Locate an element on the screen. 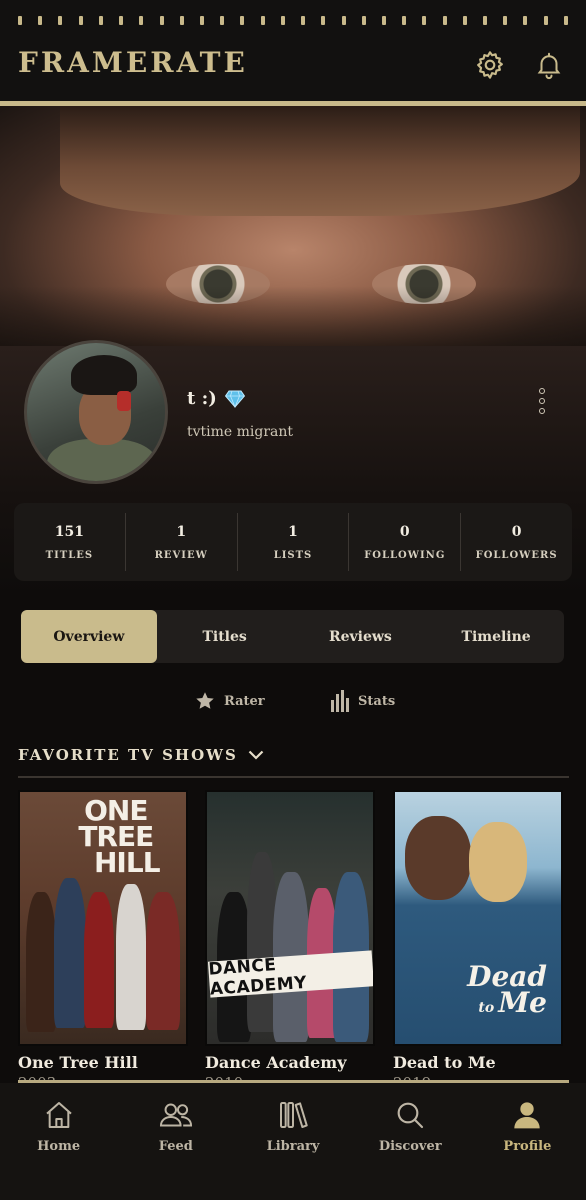 This screenshot has height=1200, width=586. poster-one-tree-hill: ONE TREE HILL is located at coordinates (103, 918).